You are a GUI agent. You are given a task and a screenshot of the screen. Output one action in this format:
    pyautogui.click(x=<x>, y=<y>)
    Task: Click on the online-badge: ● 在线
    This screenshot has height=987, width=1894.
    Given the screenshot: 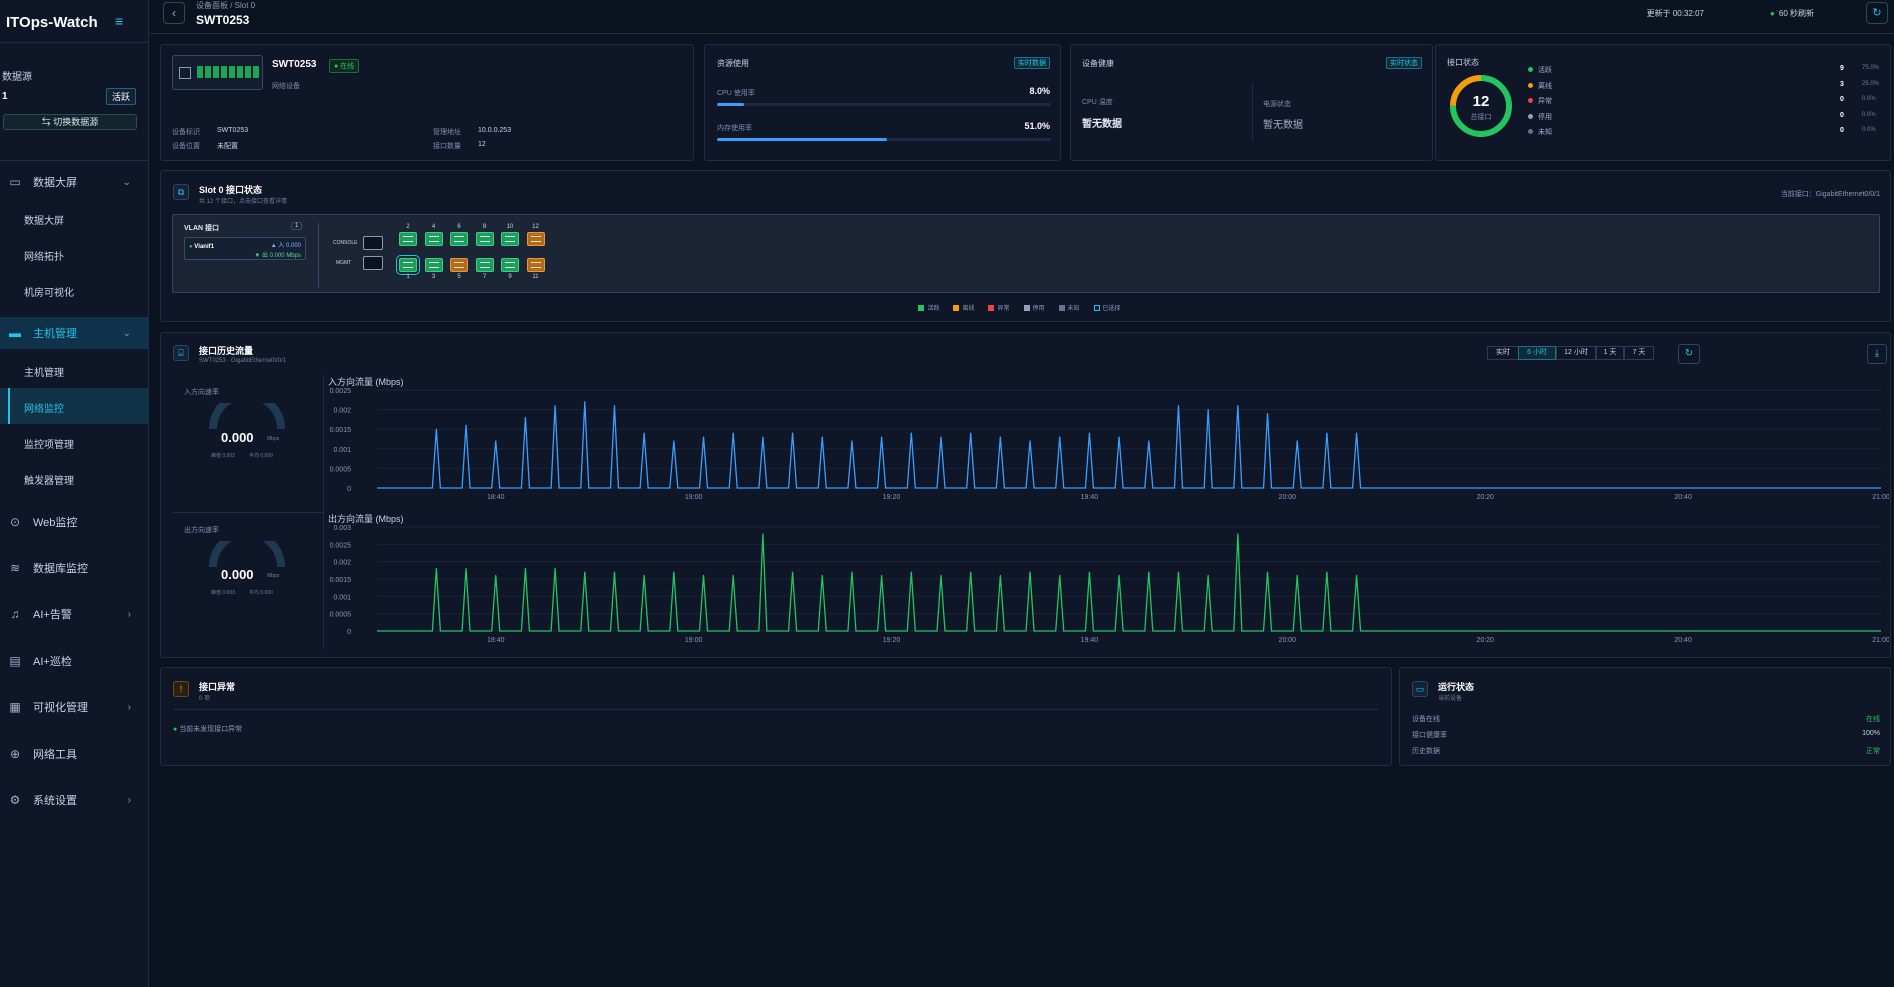 What is the action you would take?
    pyautogui.click(x=344, y=66)
    